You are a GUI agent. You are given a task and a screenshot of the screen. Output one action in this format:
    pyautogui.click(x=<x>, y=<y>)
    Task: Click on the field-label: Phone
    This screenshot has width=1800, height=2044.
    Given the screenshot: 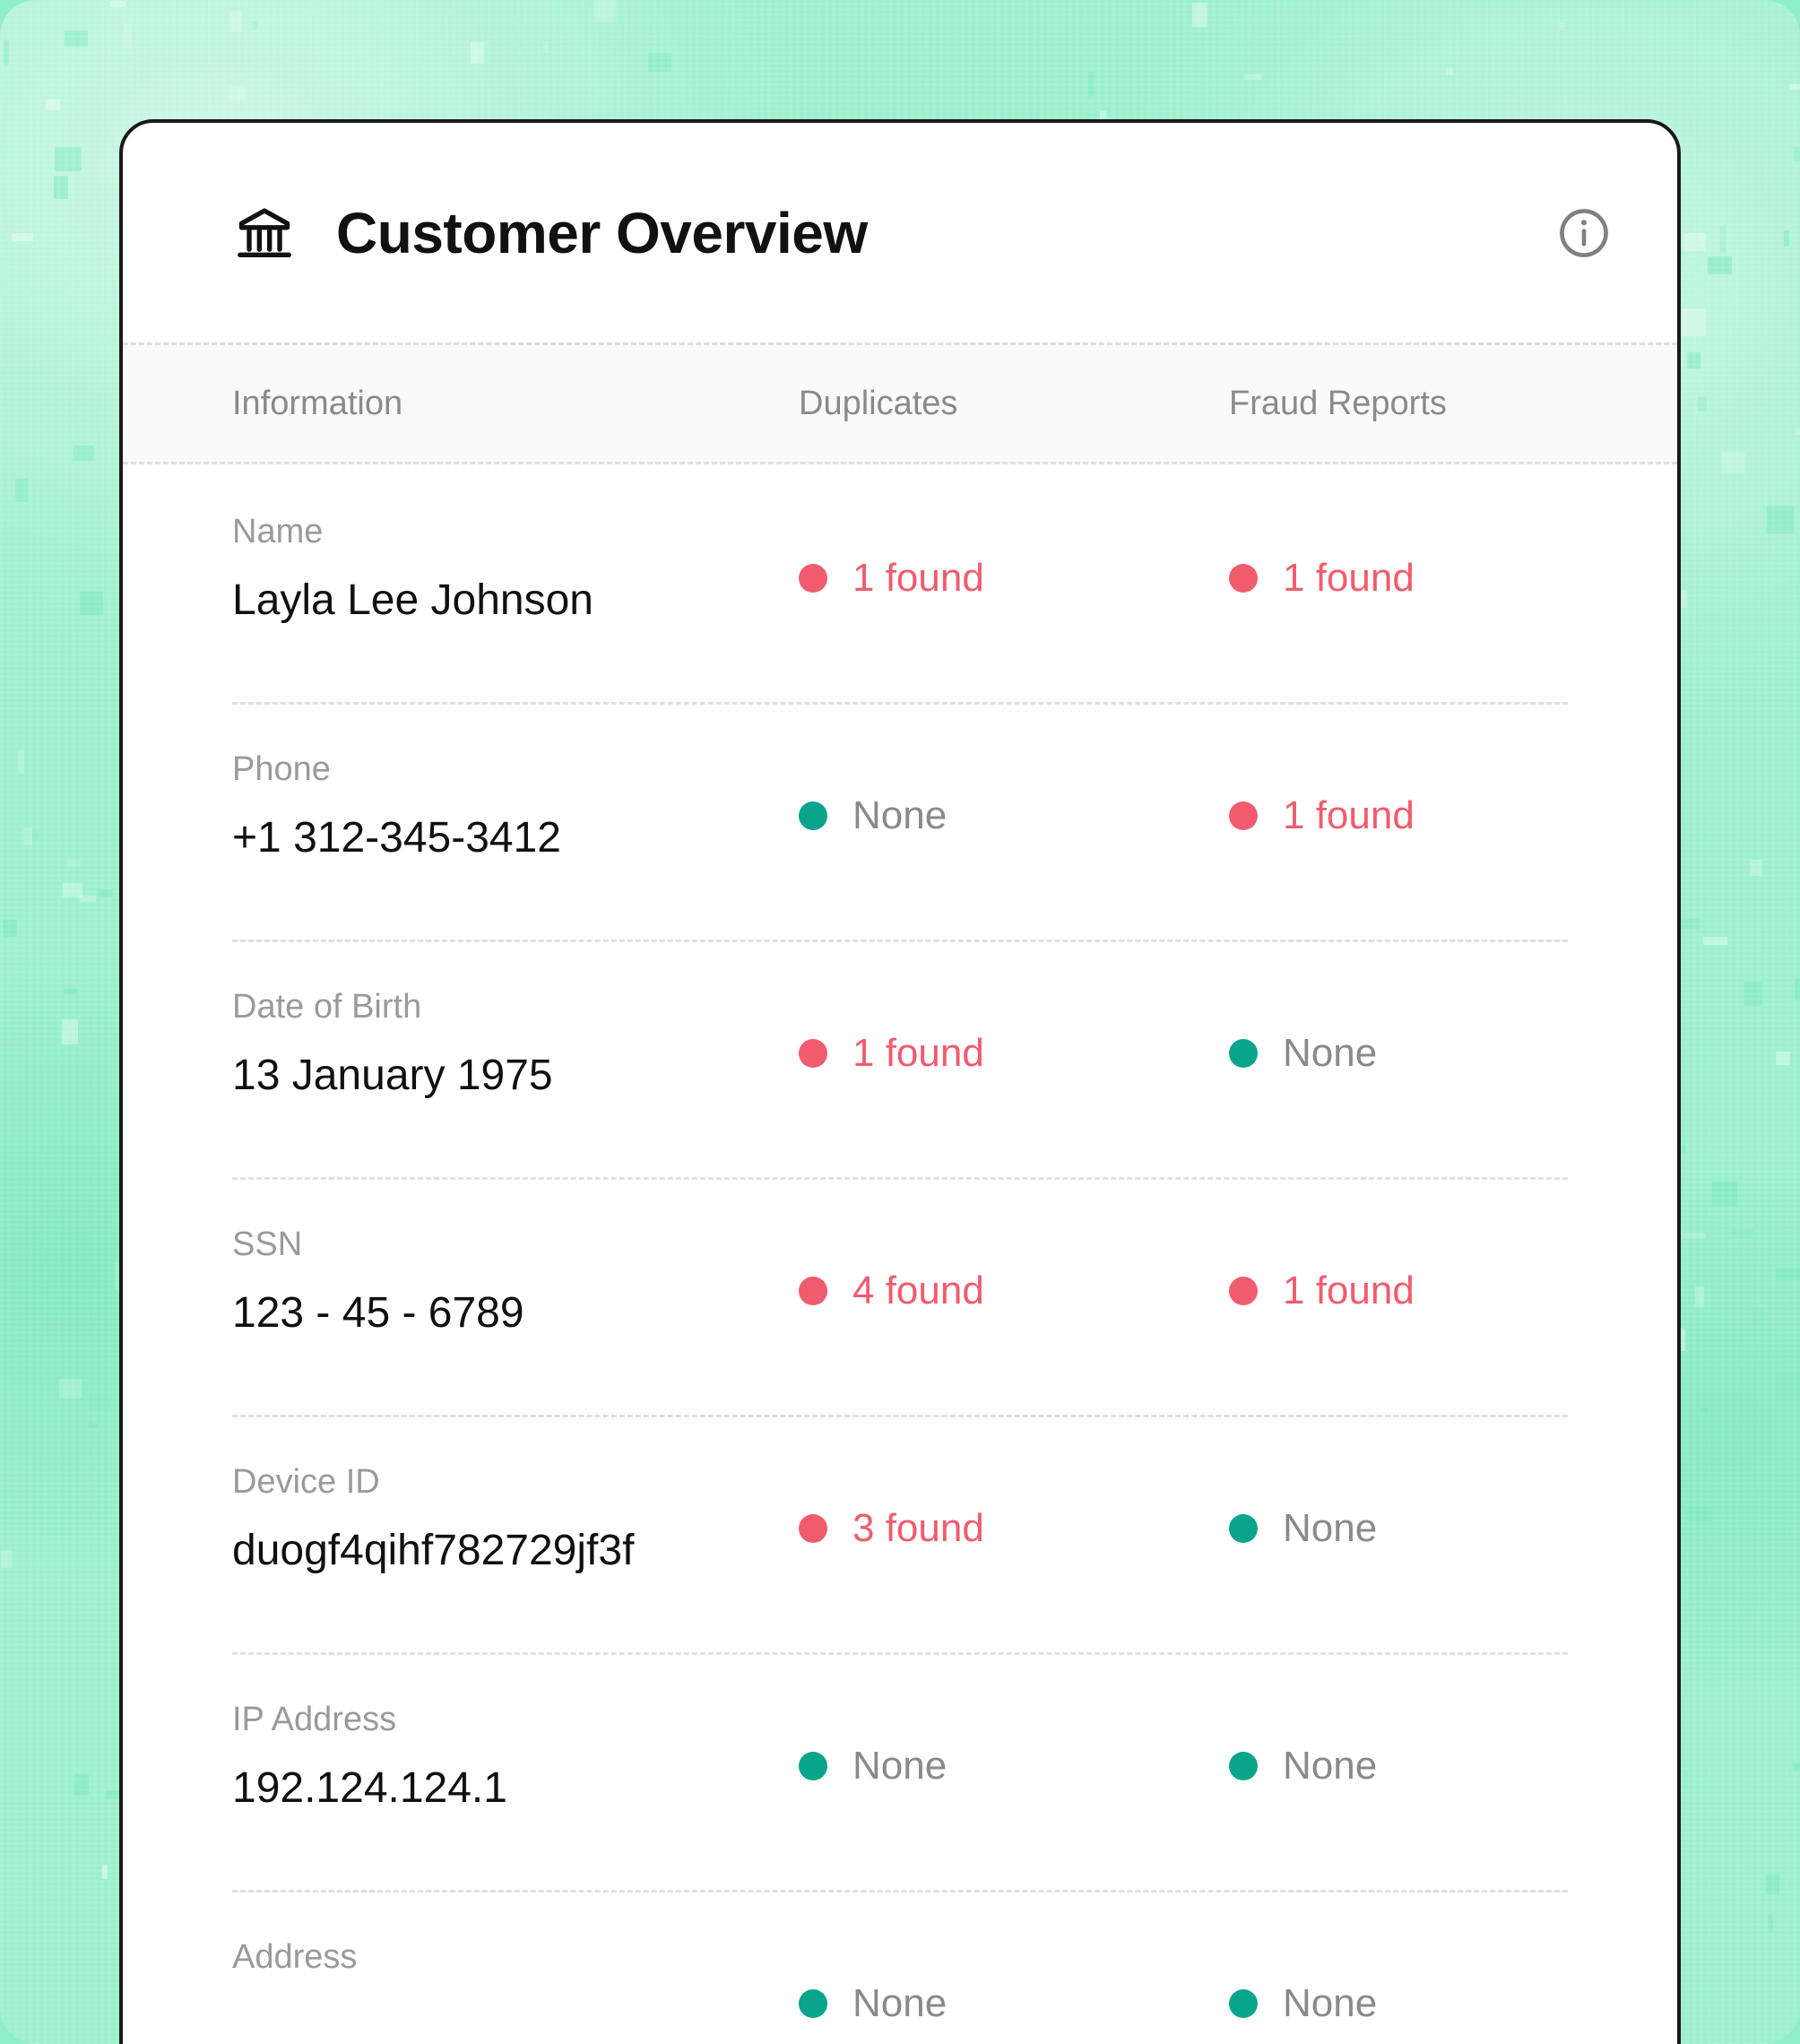 What is the action you would take?
    pyautogui.click(x=281, y=769)
    